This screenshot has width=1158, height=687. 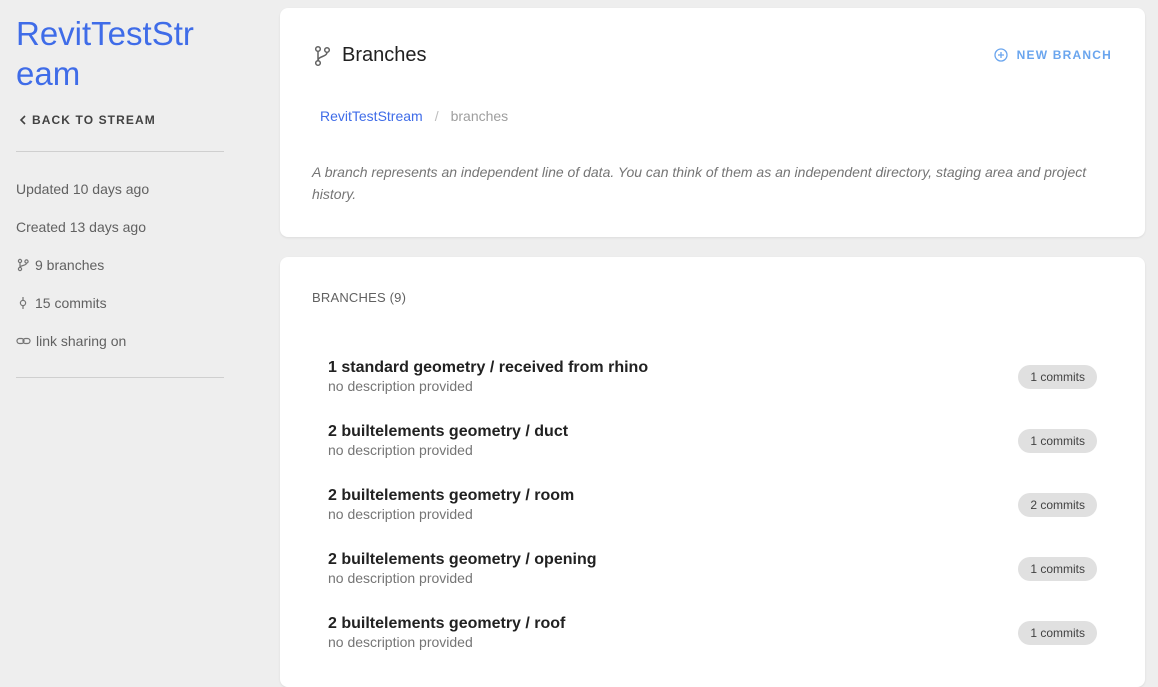 I want to click on meta-commits-text: 15 commits, so click(x=71, y=303).